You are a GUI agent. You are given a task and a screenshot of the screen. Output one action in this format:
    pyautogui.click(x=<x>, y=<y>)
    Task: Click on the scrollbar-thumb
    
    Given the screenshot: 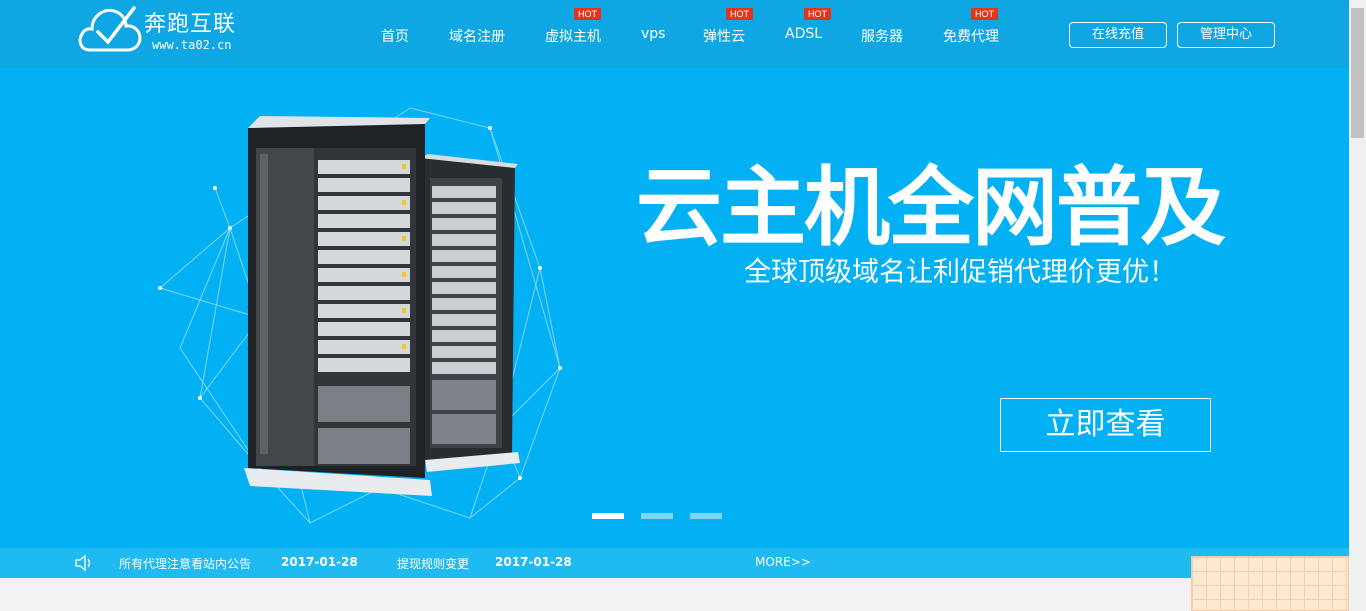 What is the action you would take?
    pyautogui.click(x=1357, y=73)
    